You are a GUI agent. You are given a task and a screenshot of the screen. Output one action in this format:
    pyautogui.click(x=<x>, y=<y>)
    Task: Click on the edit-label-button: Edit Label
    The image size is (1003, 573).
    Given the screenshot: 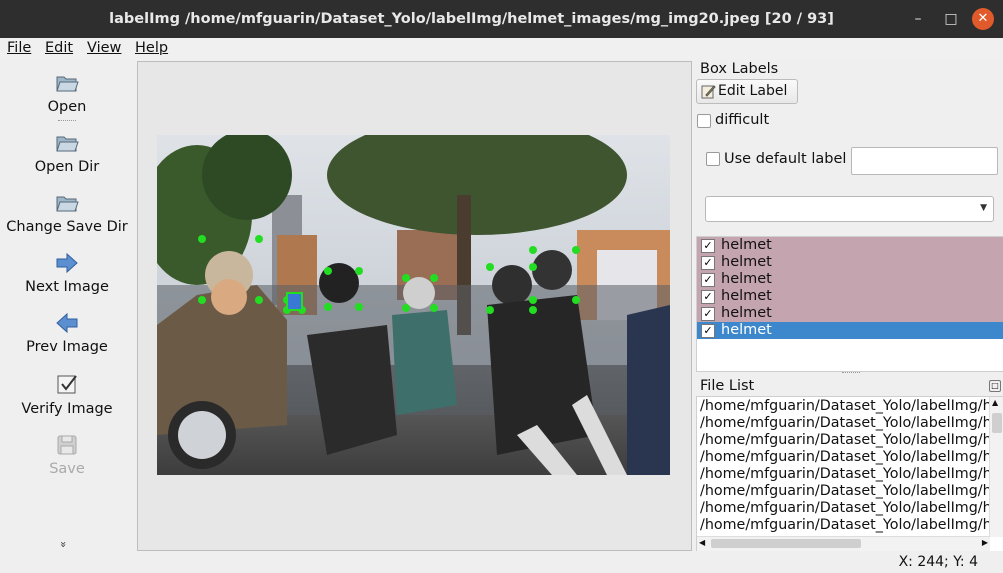 What is the action you would take?
    pyautogui.click(x=747, y=91)
    